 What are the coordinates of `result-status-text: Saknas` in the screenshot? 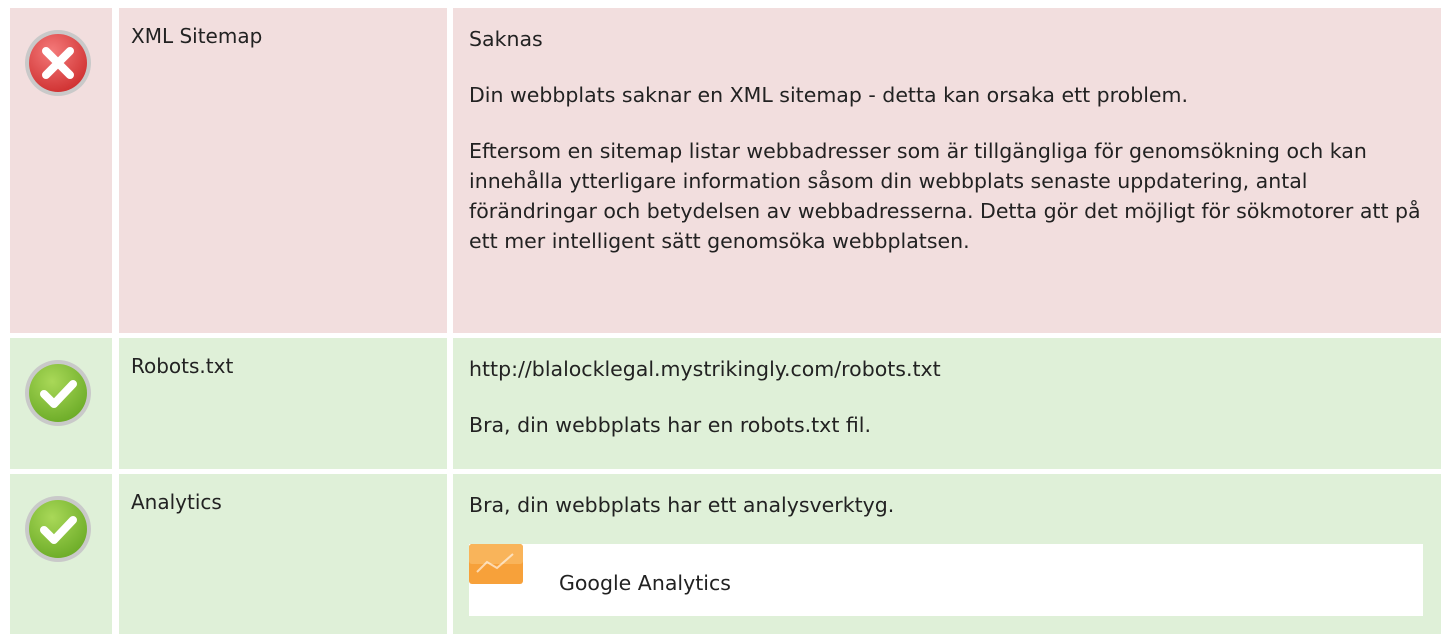 It's located at (506, 39).